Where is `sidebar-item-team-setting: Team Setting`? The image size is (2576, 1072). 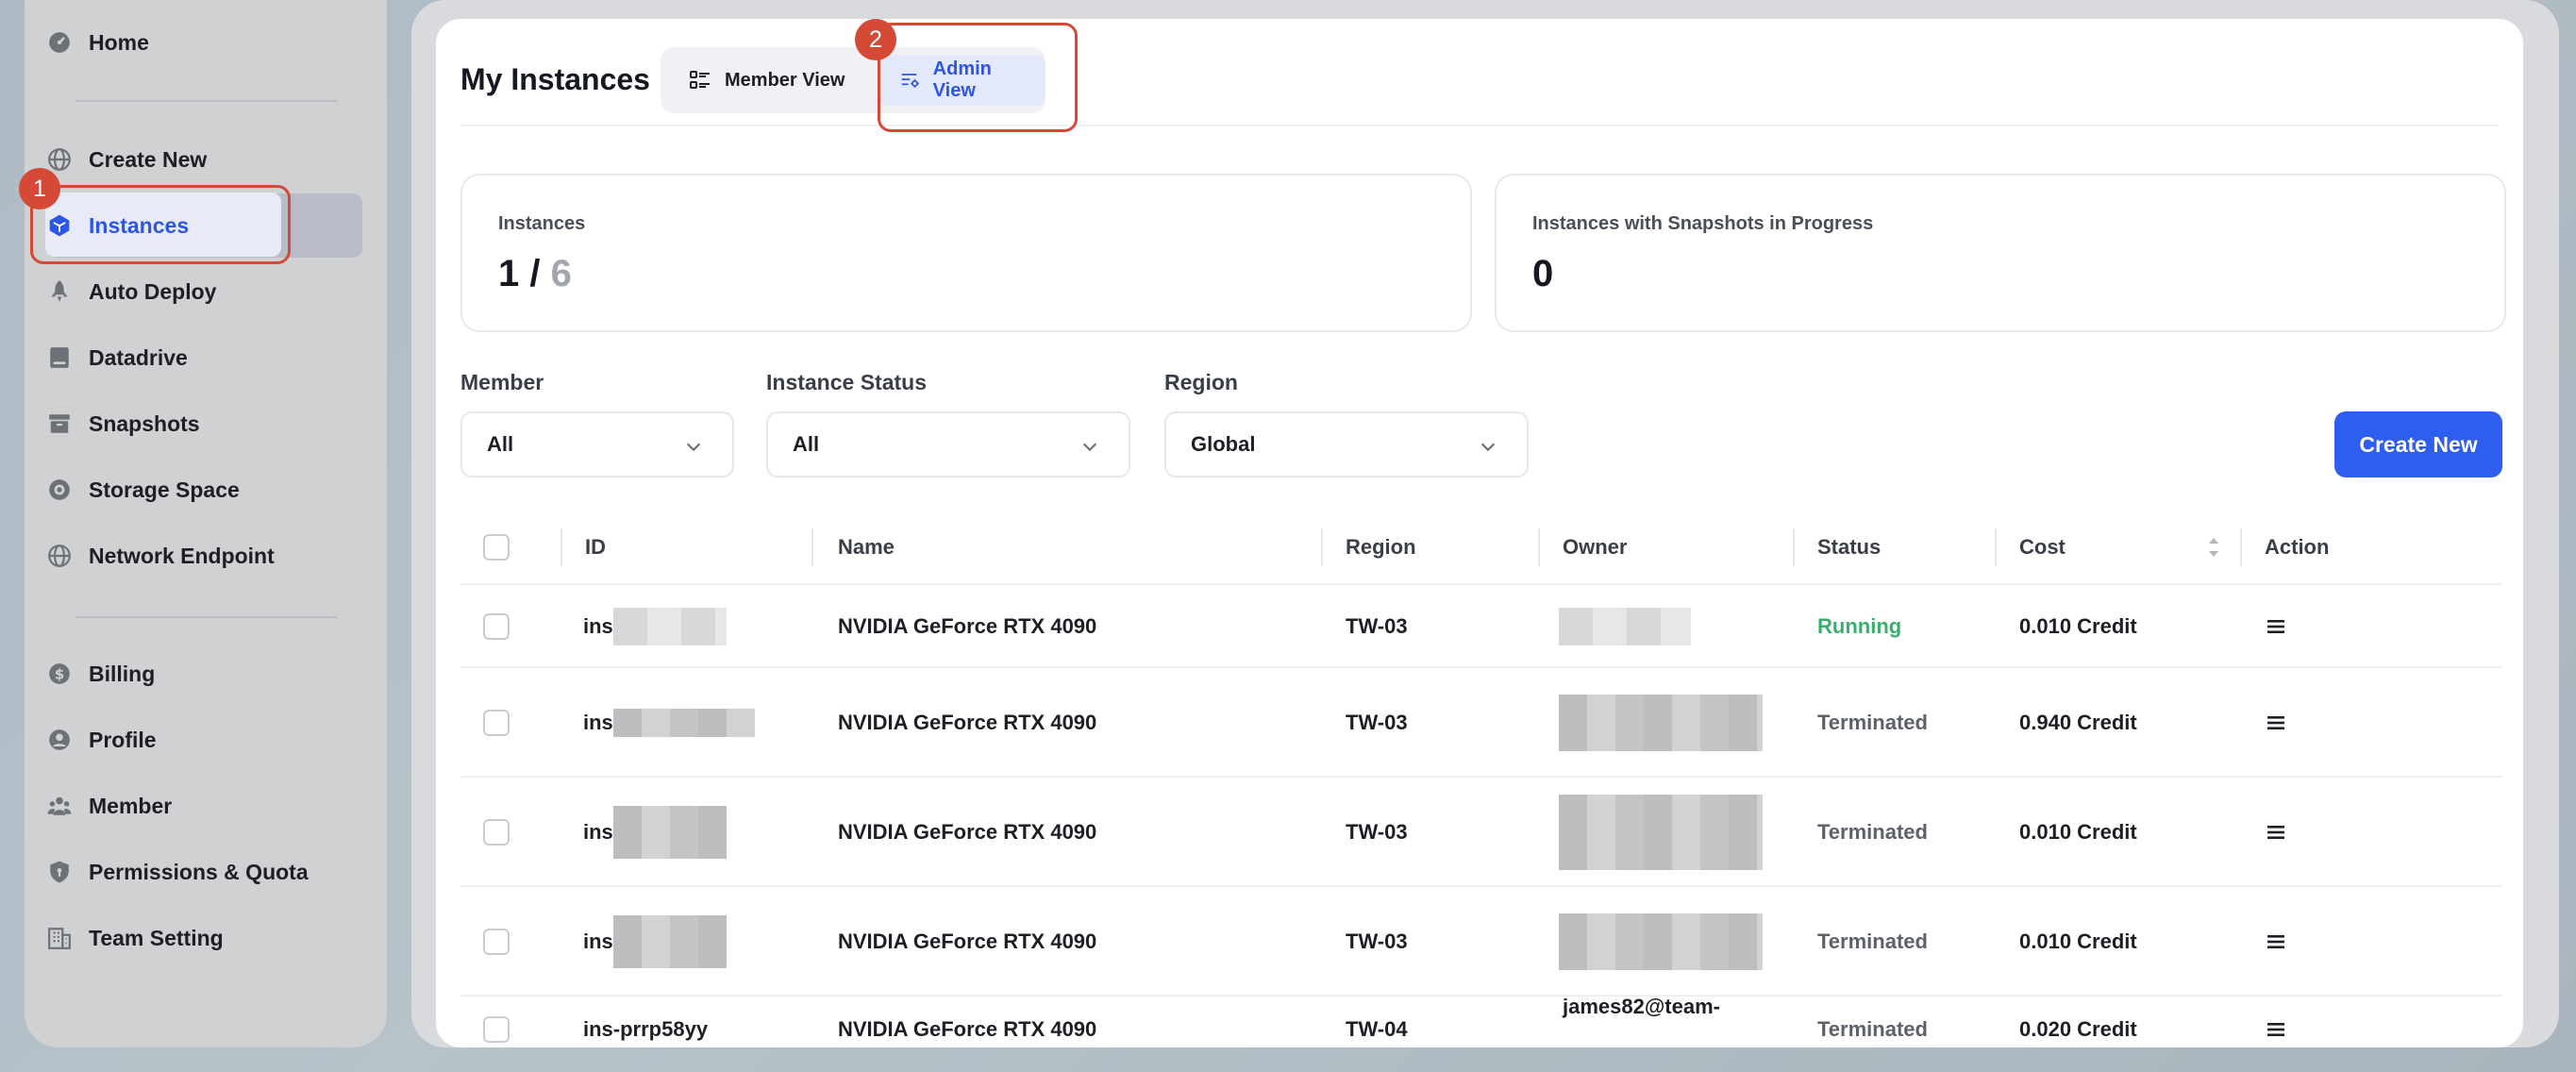
sidebar-item-team-setting: Team Setting is located at coordinates (135, 938).